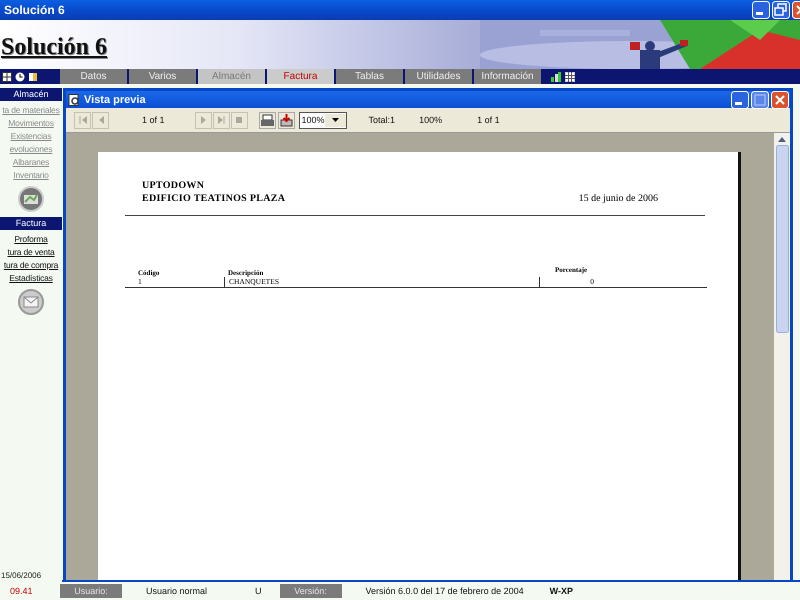 This screenshot has height=600, width=800. What do you see at coordinates (33, 77) in the screenshot?
I see `book-icon` at bounding box center [33, 77].